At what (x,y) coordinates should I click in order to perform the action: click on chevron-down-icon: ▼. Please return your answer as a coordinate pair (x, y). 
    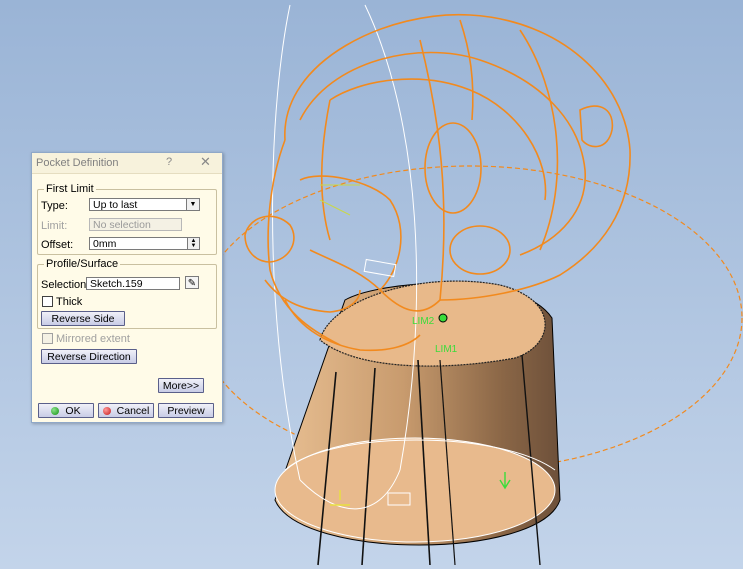
    Looking at the image, I should click on (192, 204).